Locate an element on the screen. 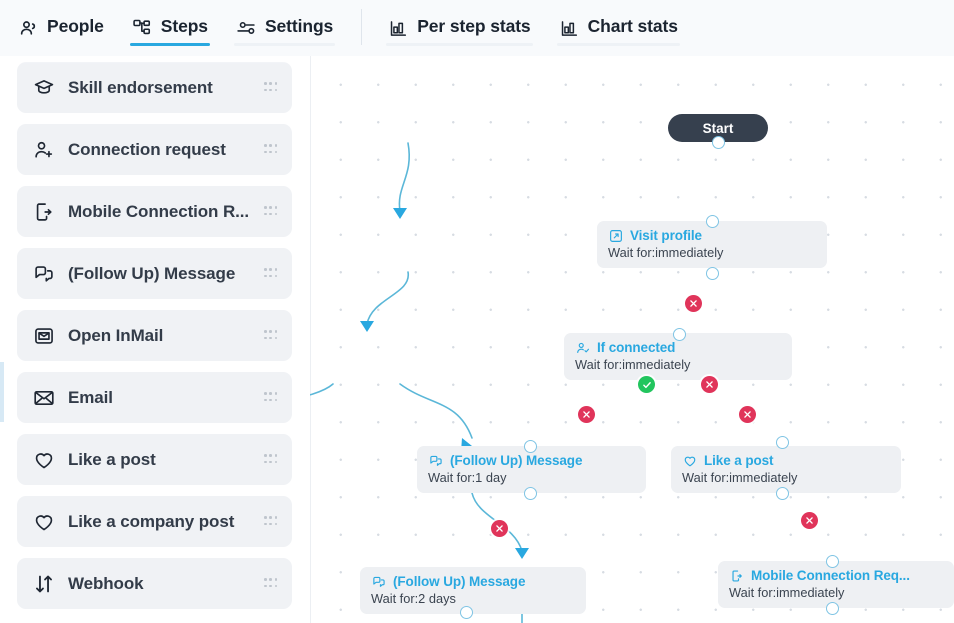 The width and height of the screenshot is (954, 623). start-node-label: Start is located at coordinates (718, 128).